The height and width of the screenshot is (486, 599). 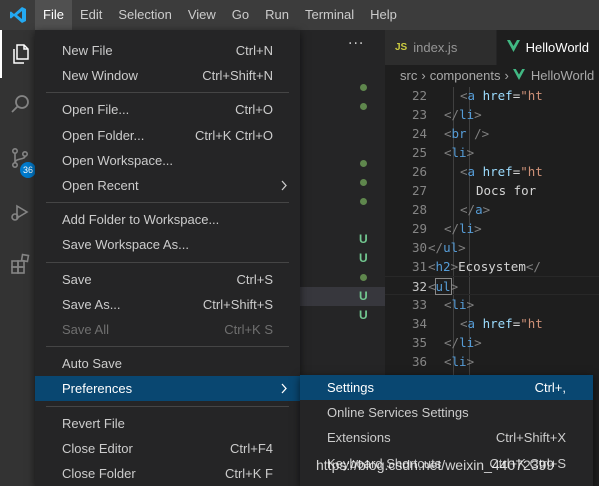 What do you see at coordinates (167, 185) in the screenshot?
I see `menu-item-open-recent: Open Recent` at bounding box center [167, 185].